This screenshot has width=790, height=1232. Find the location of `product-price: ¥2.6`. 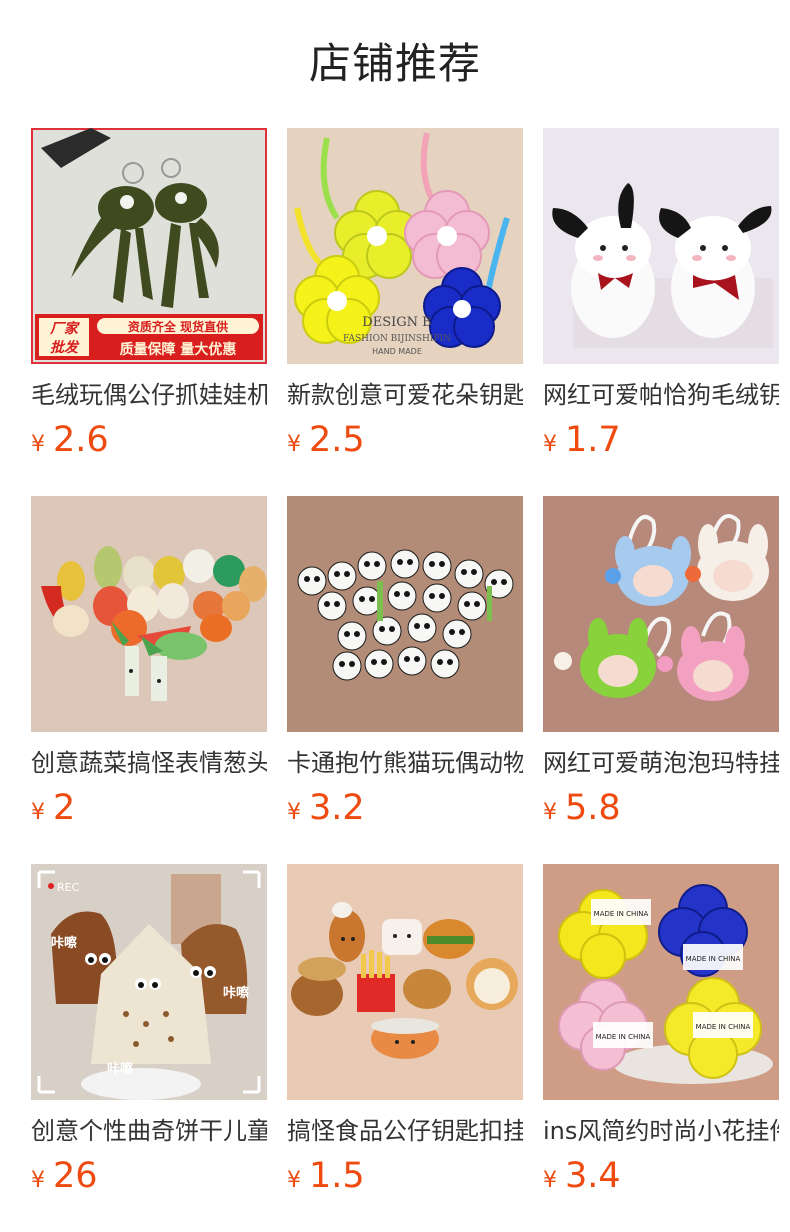

product-price: ¥2.6 is located at coordinates (149, 443).